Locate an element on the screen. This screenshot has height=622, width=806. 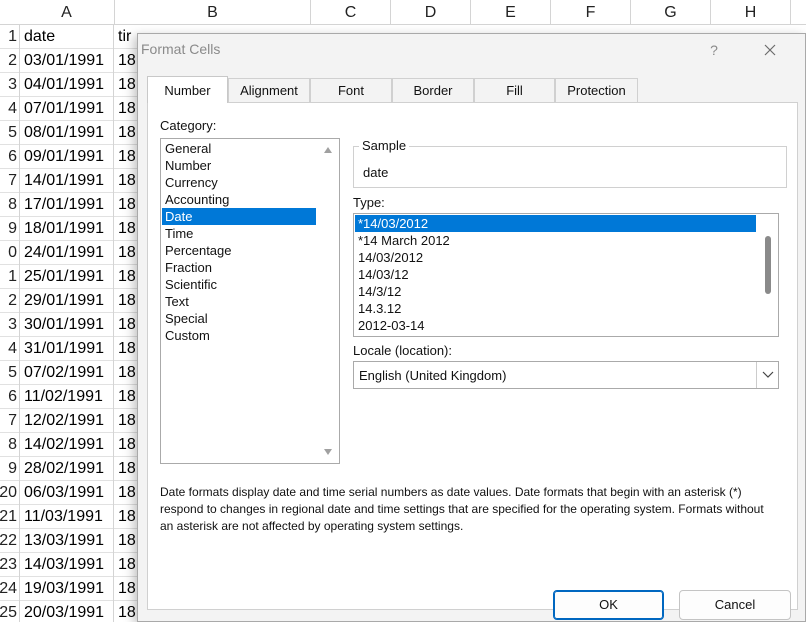
tab-alignment: Alignment is located at coordinates (269, 90).